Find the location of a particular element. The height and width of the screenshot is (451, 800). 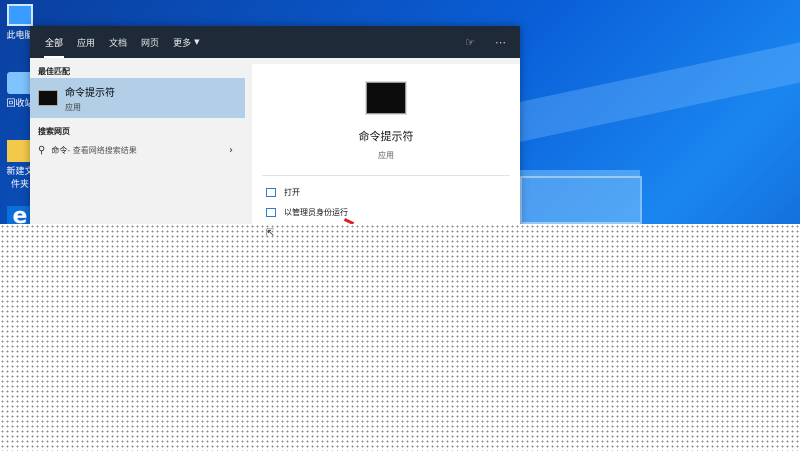

tab-web: 网页 is located at coordinates (150, 42).